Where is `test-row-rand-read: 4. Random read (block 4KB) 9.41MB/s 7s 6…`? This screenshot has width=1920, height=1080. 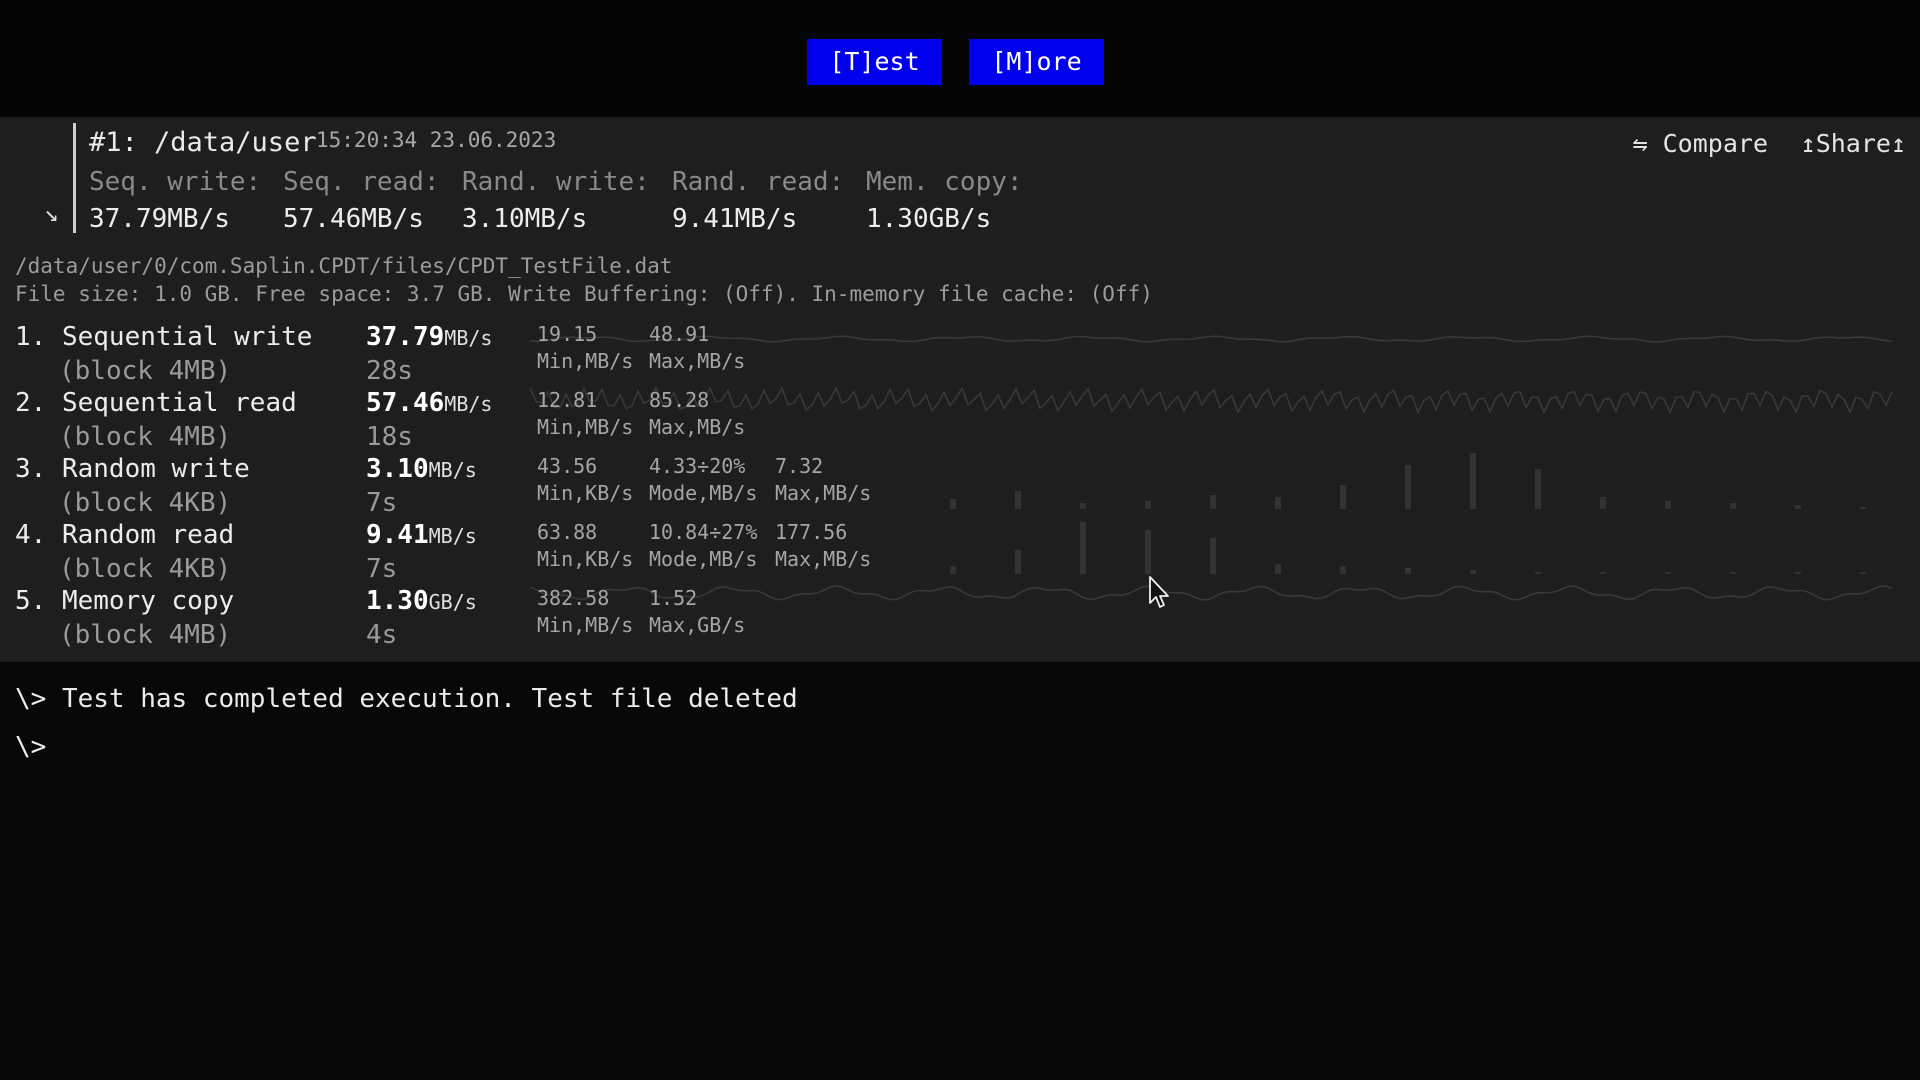 test-row-rand-read: 4. Random read (block 4KB) 9.41MB/s 7s 6… is located at coordinates (960, 552).